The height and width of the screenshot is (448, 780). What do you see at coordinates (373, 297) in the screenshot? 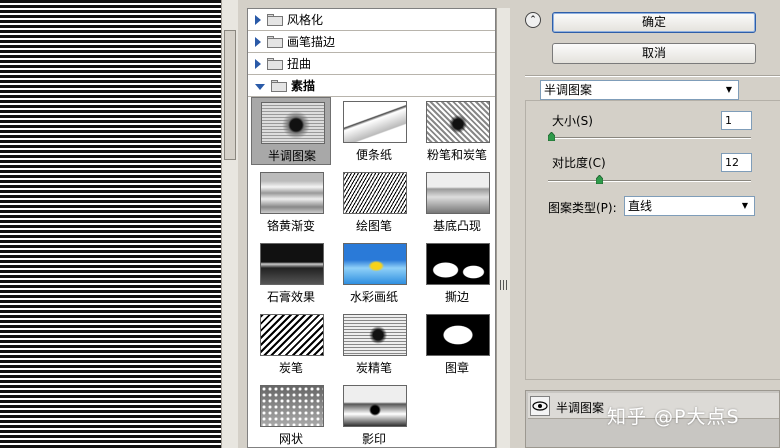
I see `thumbnail-label: 水彩画纸` at bounding box center [373, 297].